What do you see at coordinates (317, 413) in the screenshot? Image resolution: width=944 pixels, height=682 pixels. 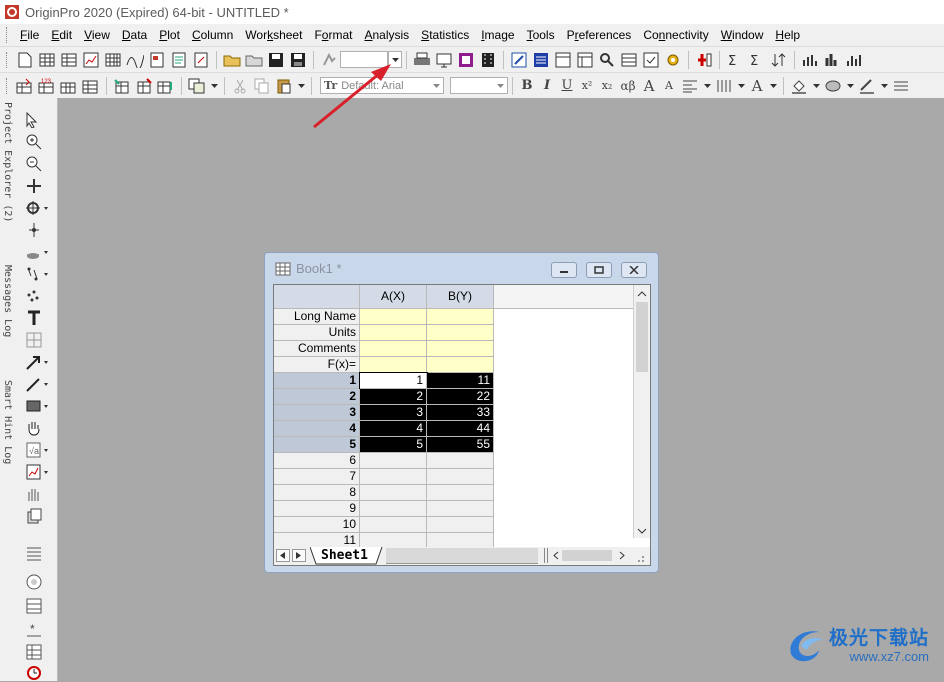 I see `row-header: 3` at bounding box center [317, 413].